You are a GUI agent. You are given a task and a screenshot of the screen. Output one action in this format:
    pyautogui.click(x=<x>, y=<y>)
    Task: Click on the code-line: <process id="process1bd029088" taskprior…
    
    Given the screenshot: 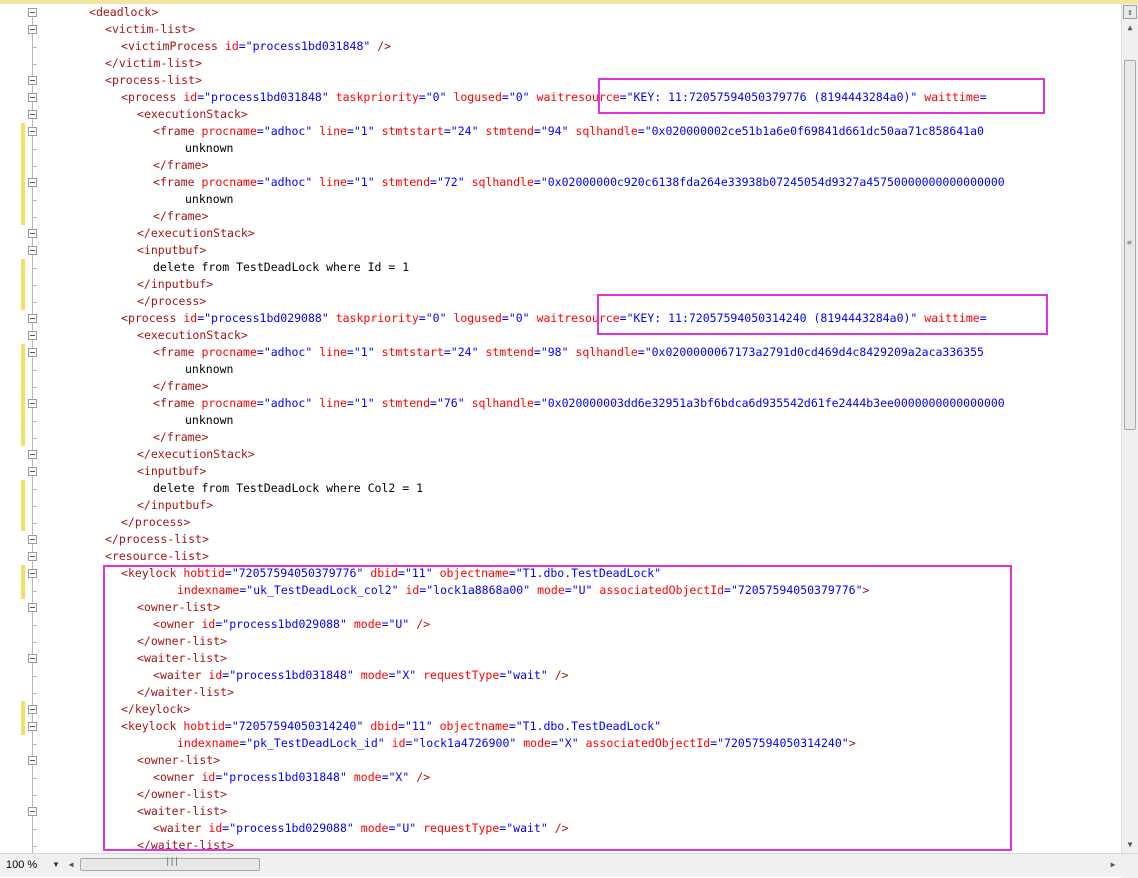 What is the action you would take?
    pyautogui.click(x=554, y=318)
    